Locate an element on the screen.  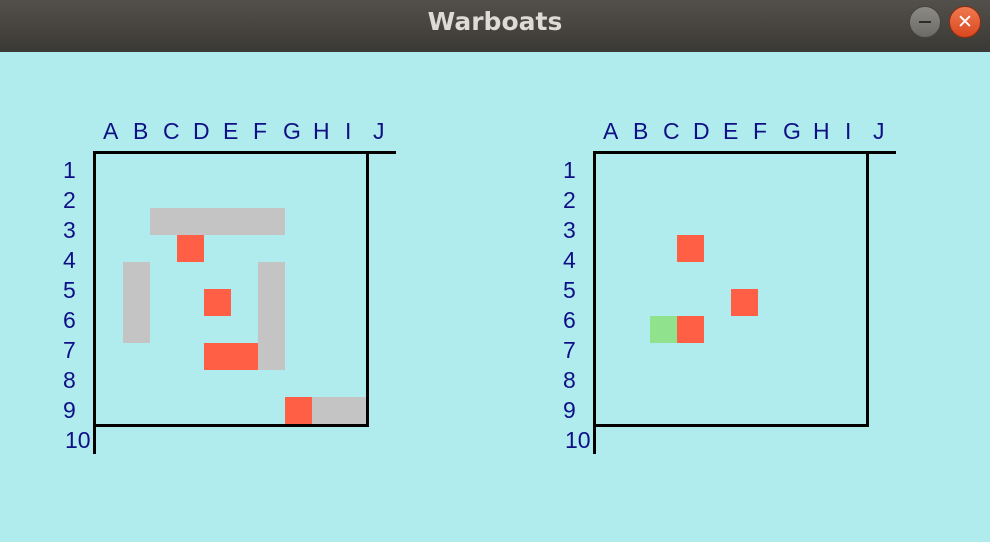
minimize-button is located at coordinates (925, 22).